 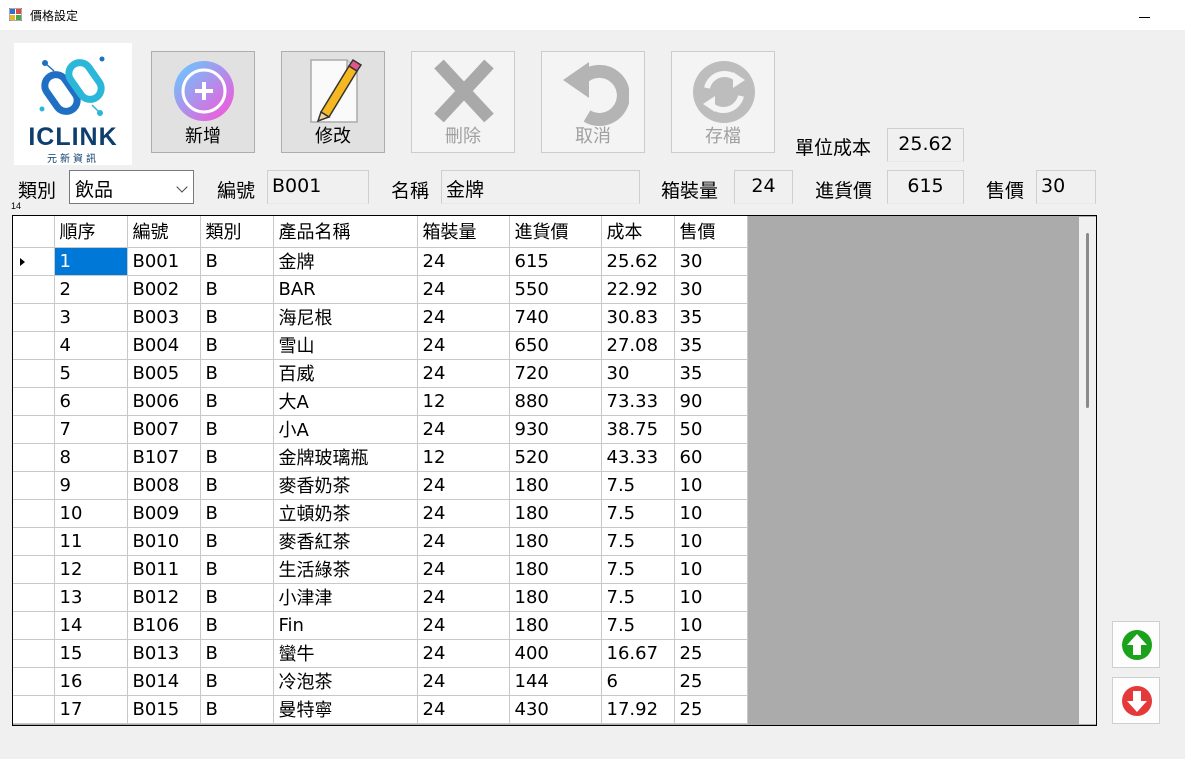 What do you see at coordinates (638, 457) in the screenshot?
I see `table-cell: 43.33` at bounding box center [638, 457].